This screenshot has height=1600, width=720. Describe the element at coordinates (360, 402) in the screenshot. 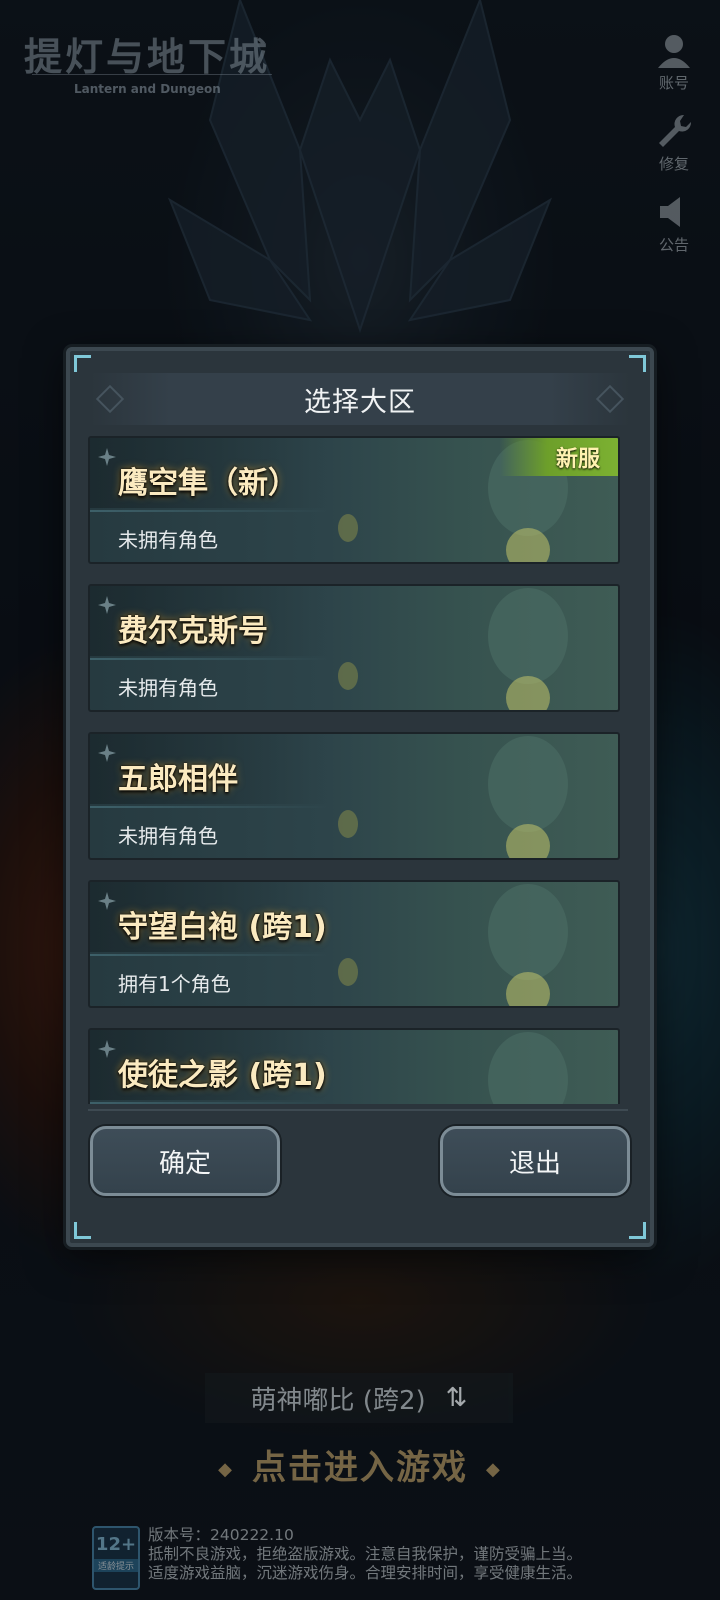

I see `dialog-title: 选择大区` at that location.